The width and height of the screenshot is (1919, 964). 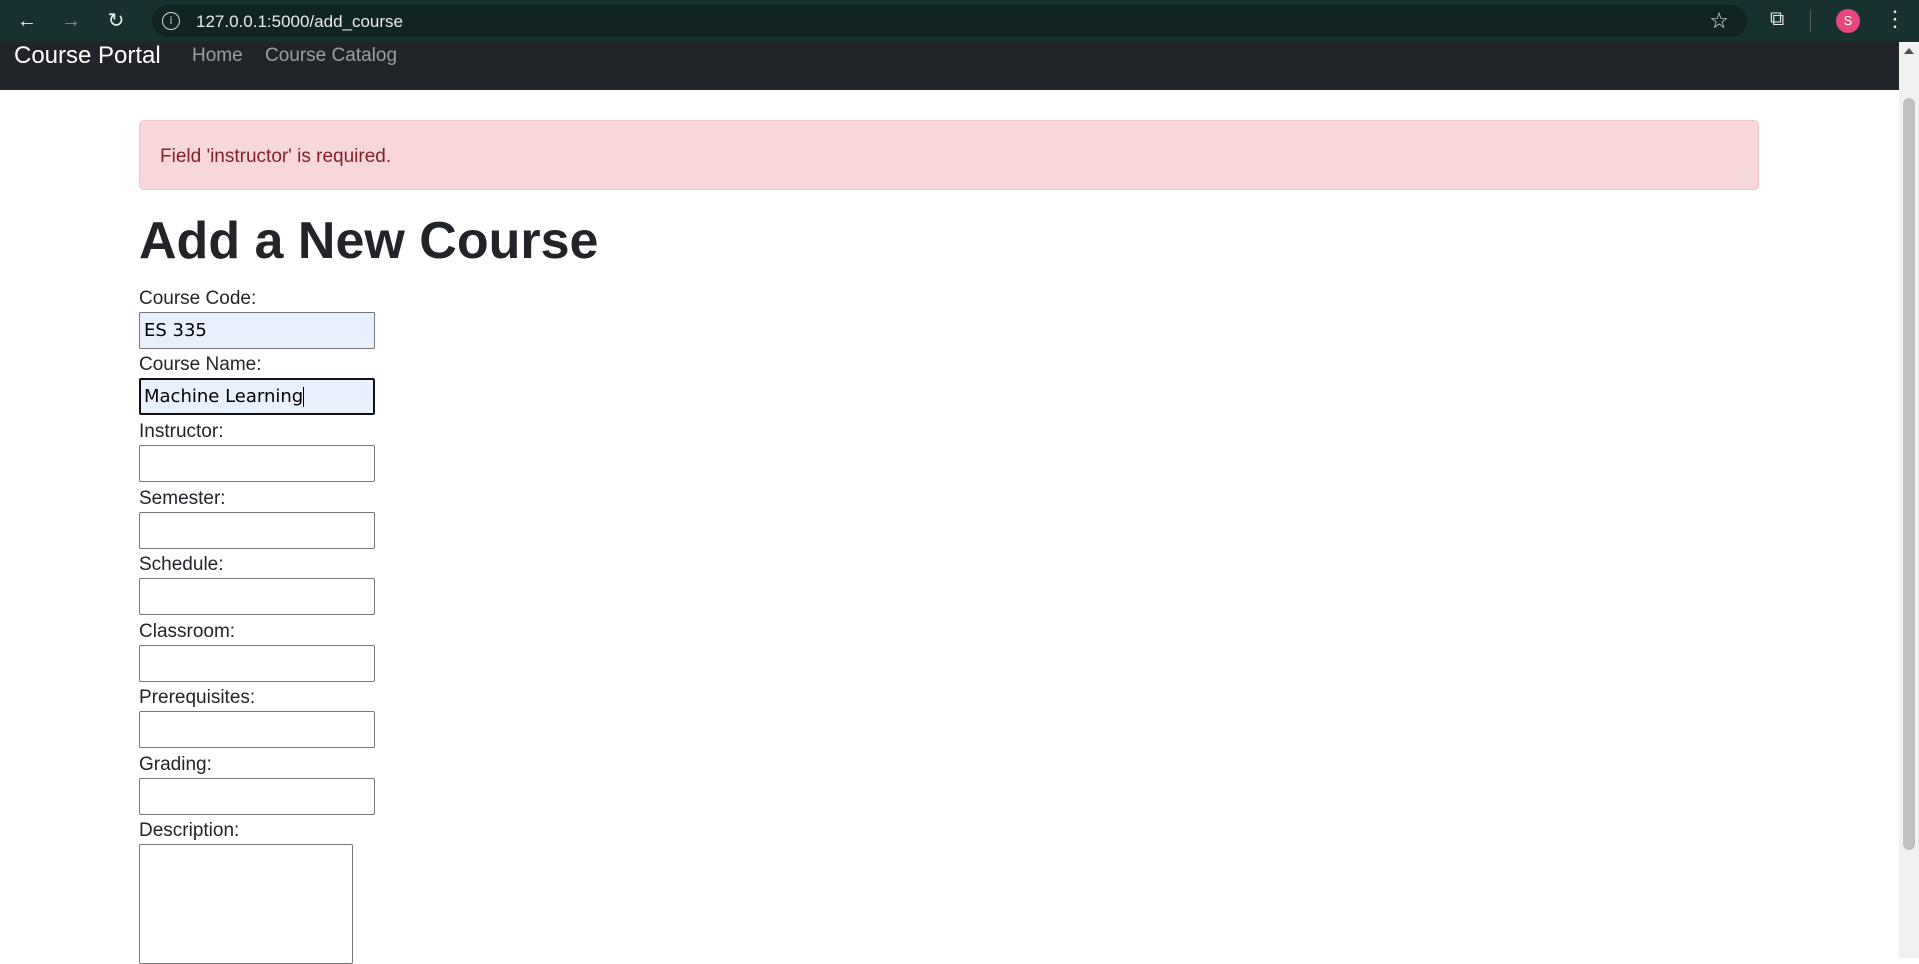 What do you see at coordinates (181, 564) in the screenshot?
I see `schedule-label: Schedule:` at bounding box center [181, 564].